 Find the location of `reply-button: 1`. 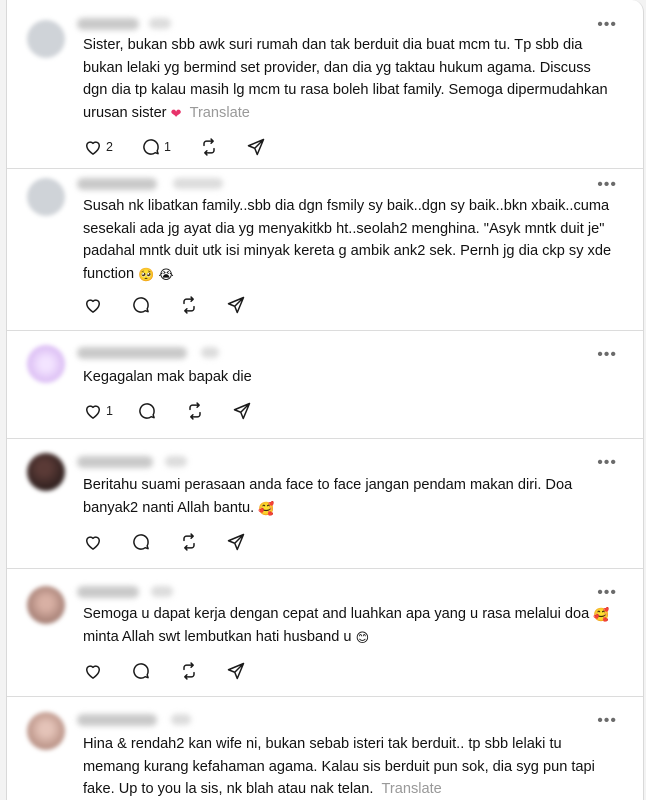

reply-button: 1 is located at coordinates (156, 147).